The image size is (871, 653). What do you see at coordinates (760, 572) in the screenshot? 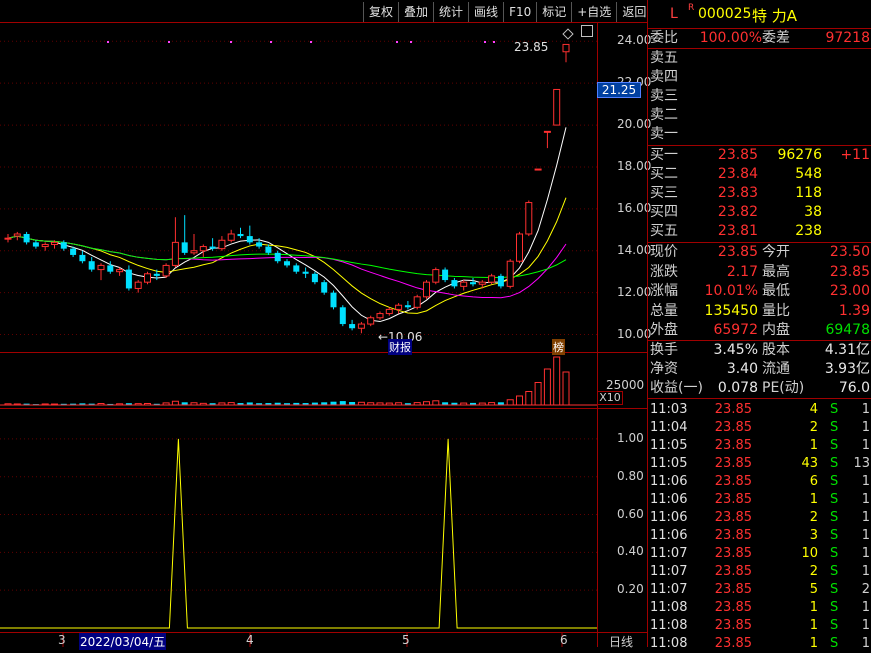
I see `tick-row: 11:07 23.85 2 S 1` at bounding box center [760, 572].